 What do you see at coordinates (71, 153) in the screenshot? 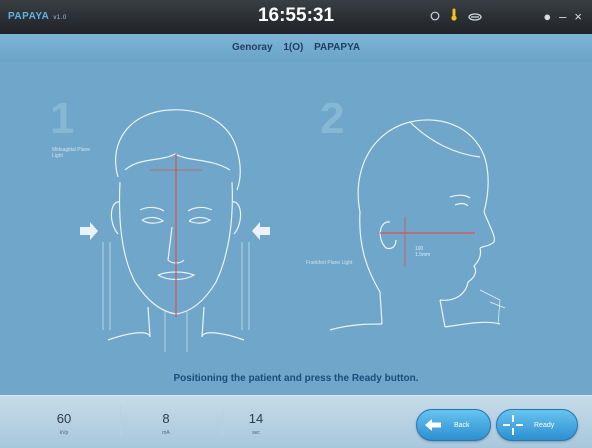
I see `step-1-label: Midsagittal Plane Light` at bounding box center [71, 153].